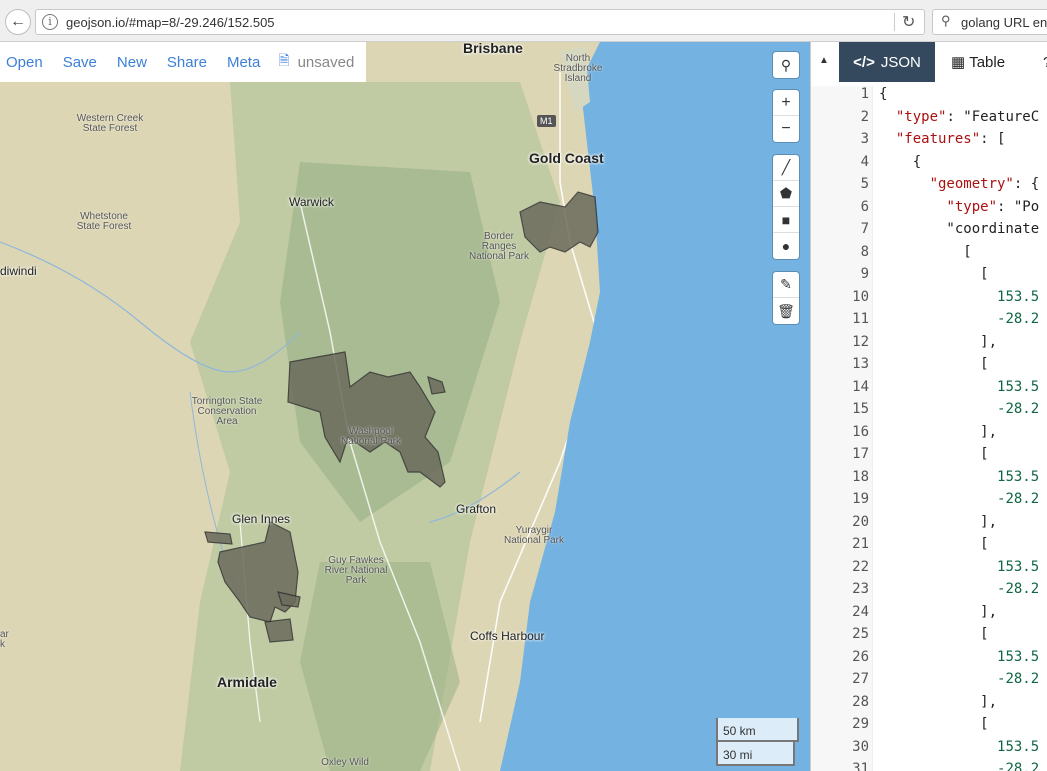 The height and width of the screenshot is (771, 1047). I want to click on panel-tabs: ▲ </> JSON ▦ Table ?, so click(929, 62).